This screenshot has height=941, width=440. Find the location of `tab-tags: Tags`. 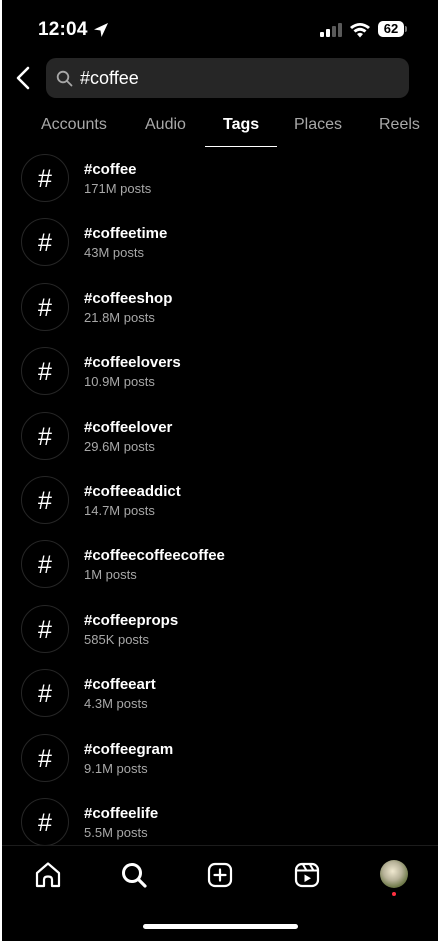

tab-tags: Tags is located at coordinates (241, 125).